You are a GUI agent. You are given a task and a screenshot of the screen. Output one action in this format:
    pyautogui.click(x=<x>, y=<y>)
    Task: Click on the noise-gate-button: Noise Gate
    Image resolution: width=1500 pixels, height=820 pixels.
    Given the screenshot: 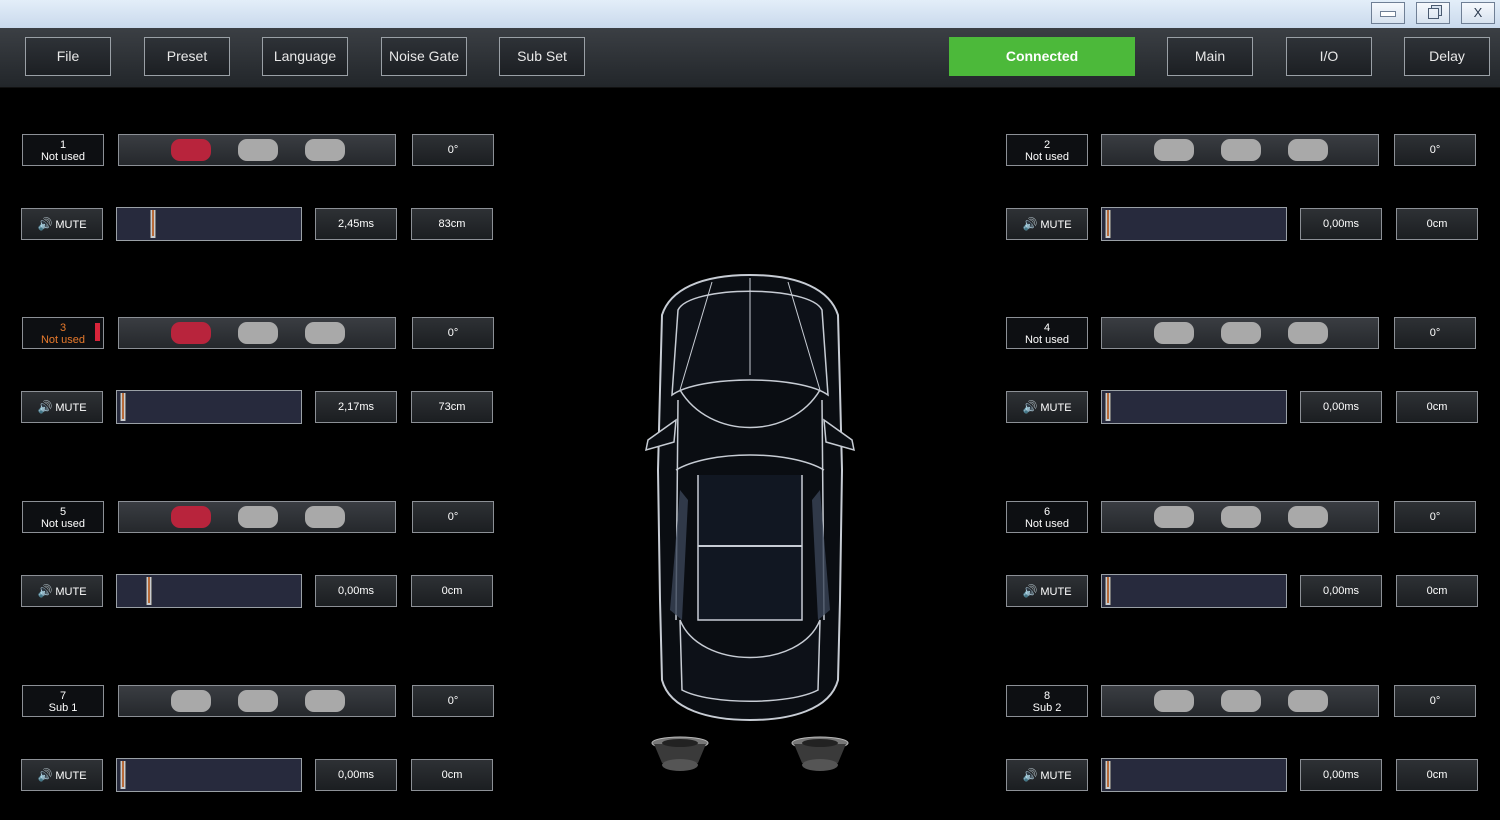 What is the action you would take?
    pyautogui.click(x=424, y=56)
    